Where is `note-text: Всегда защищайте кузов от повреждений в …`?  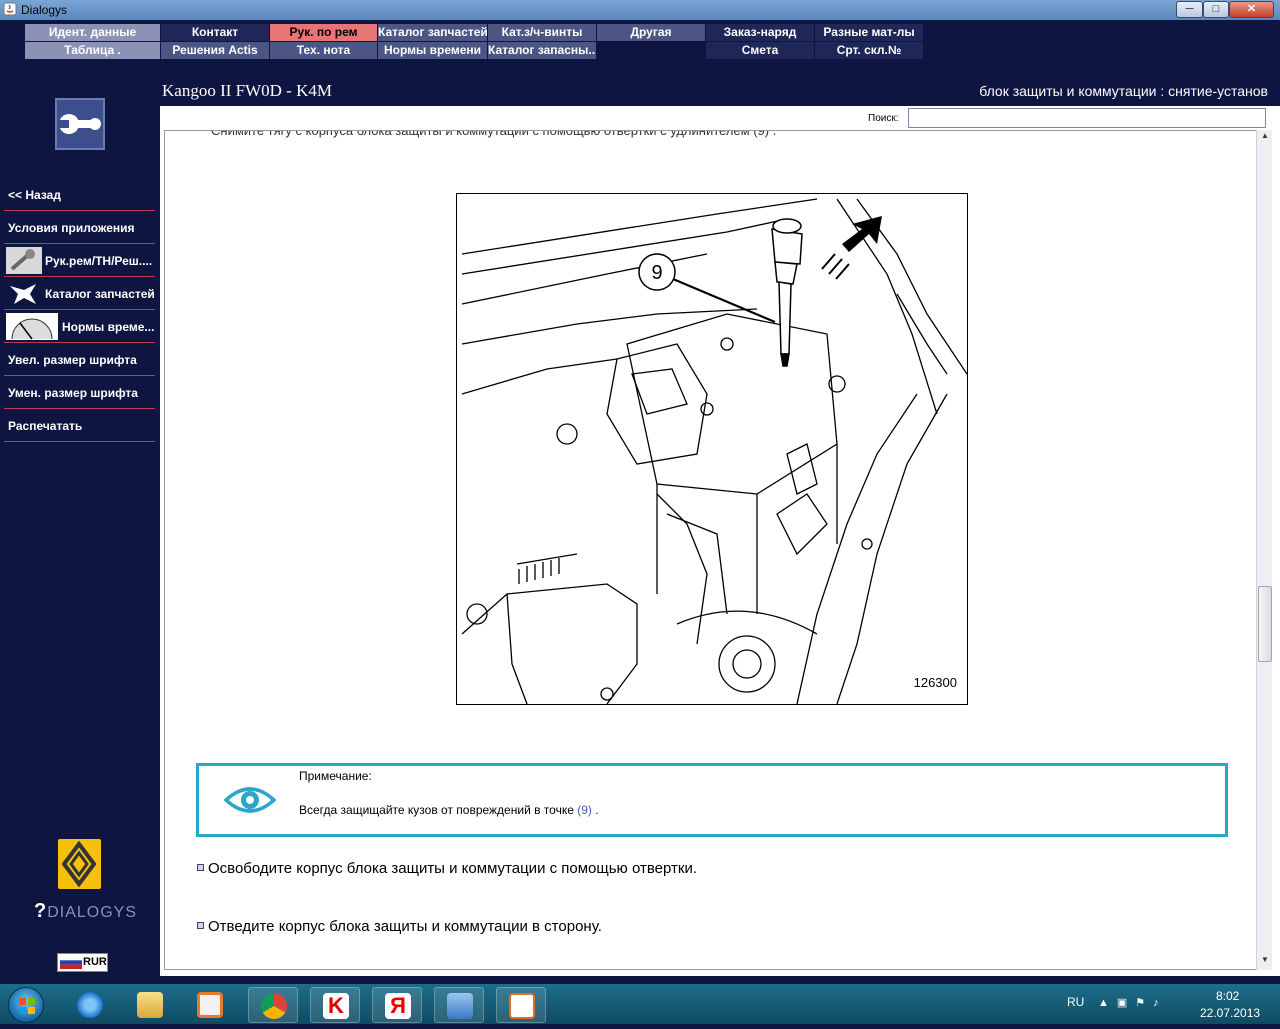
note-text: Всегда защищайте кузов от повреждений в … is located at coordinates (449, 810).